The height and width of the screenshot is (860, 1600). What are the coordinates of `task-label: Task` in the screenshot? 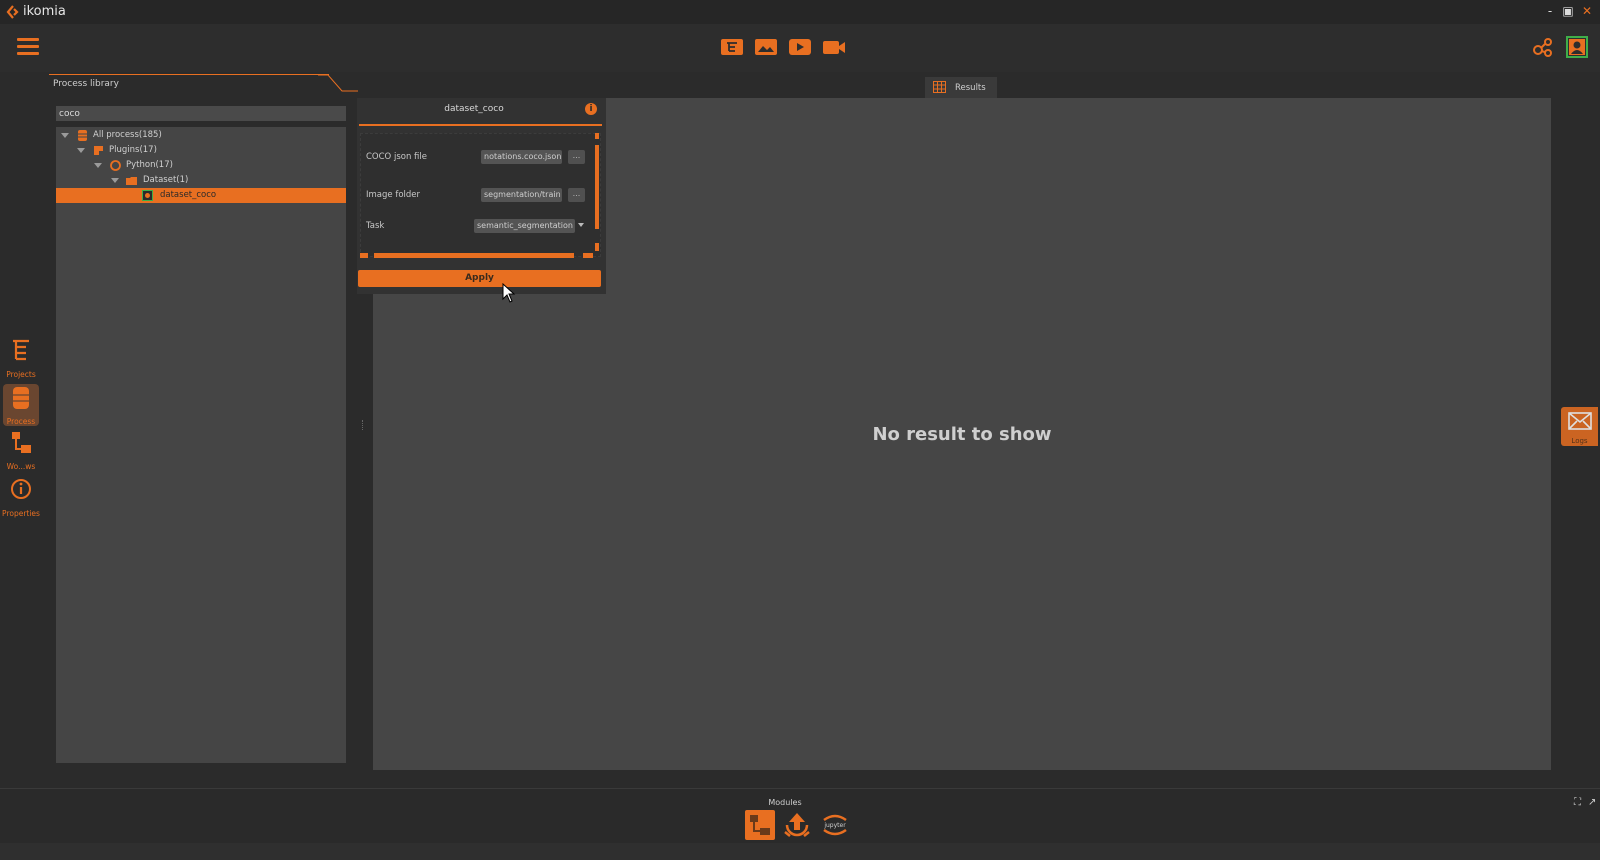 It's located at (375, 226).